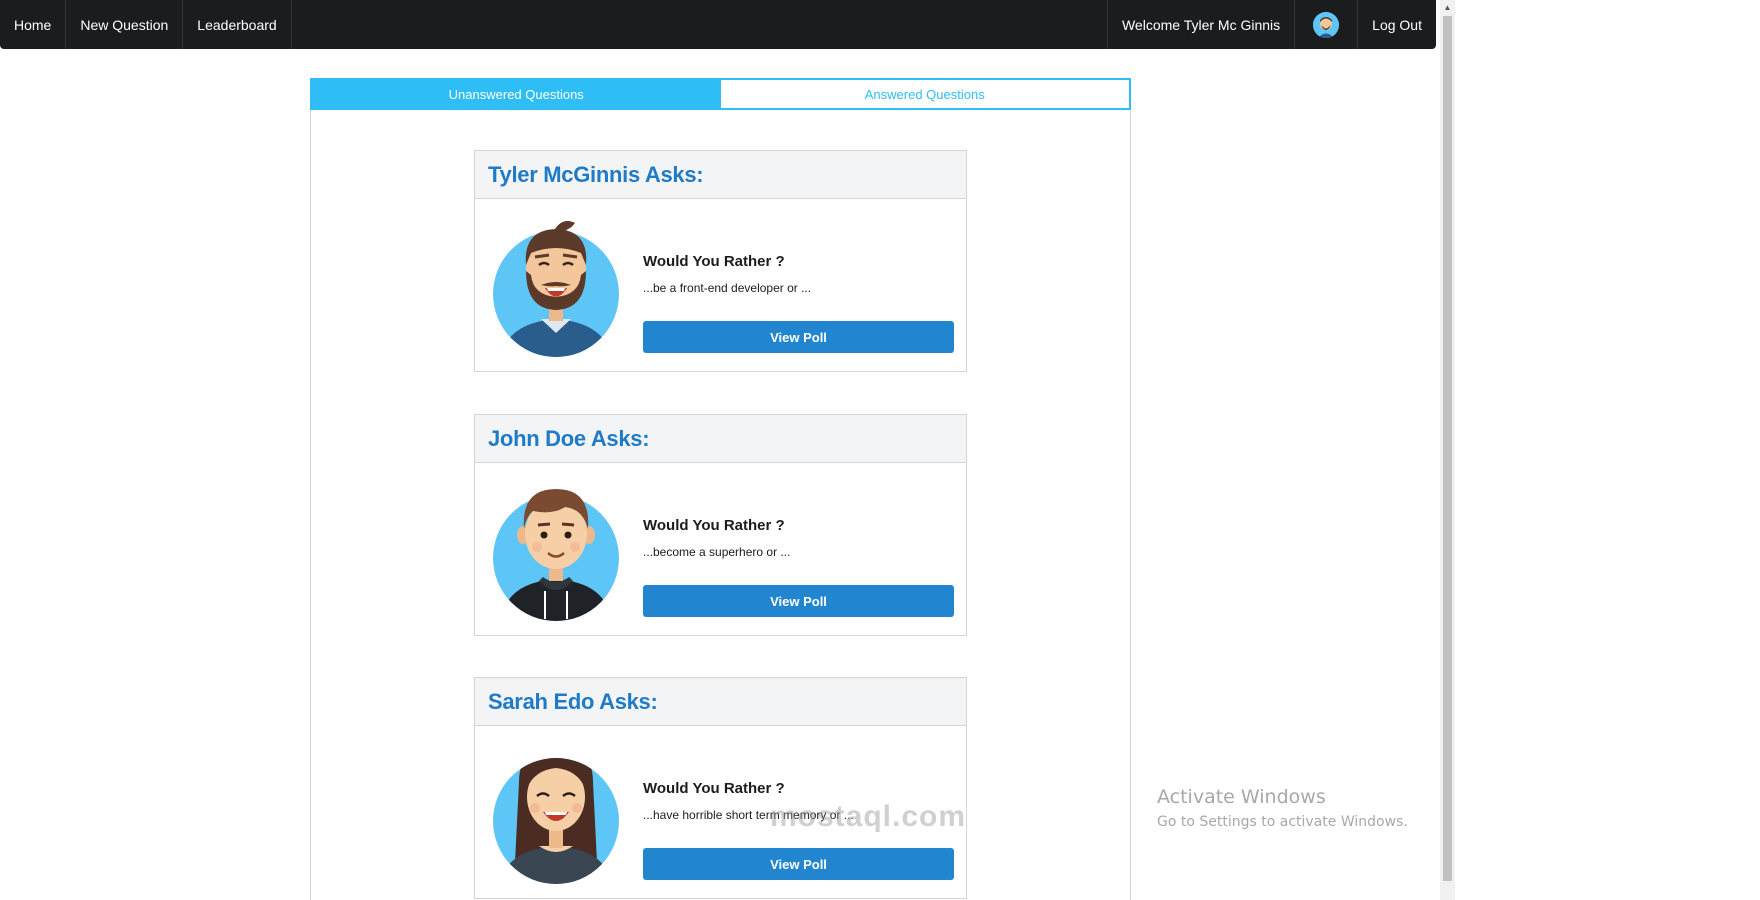 The height and width of the screenshot is (900, 1760). What do you see at coordinates (556, 821) in the screenshot?
I see `woman-avatar-icon` at bounding box center [556, 821].